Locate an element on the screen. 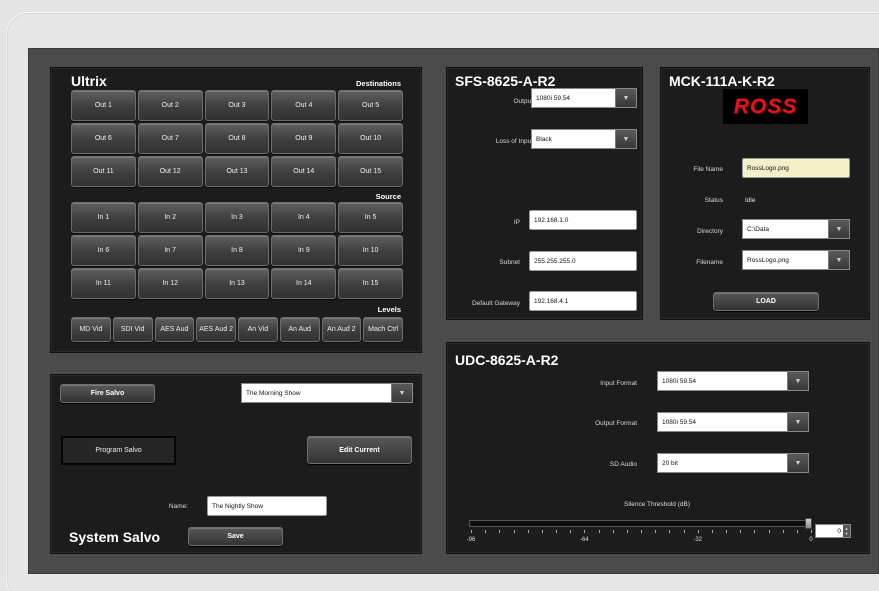 The width and height of the screenshot is (879, 591). status-value: Idle is located at coordinates (750, 200).